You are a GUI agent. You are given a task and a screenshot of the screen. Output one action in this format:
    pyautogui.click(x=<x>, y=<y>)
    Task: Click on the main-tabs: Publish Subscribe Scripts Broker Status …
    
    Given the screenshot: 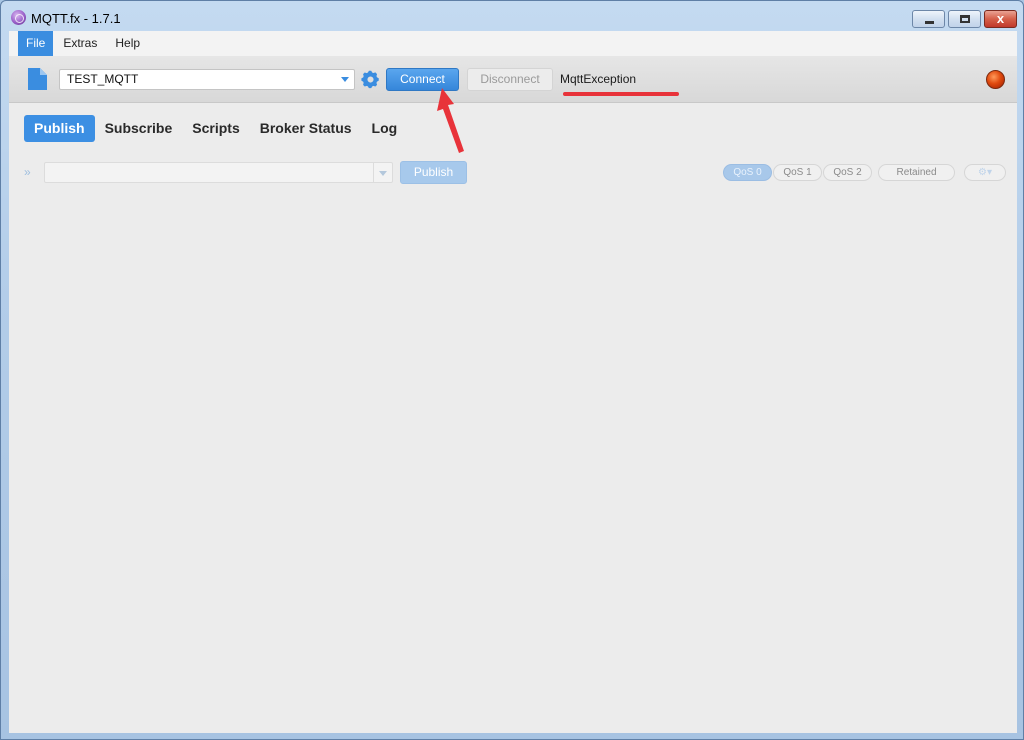 What is the action you would take?
    pyautogui.click(x=215, y=128)
    